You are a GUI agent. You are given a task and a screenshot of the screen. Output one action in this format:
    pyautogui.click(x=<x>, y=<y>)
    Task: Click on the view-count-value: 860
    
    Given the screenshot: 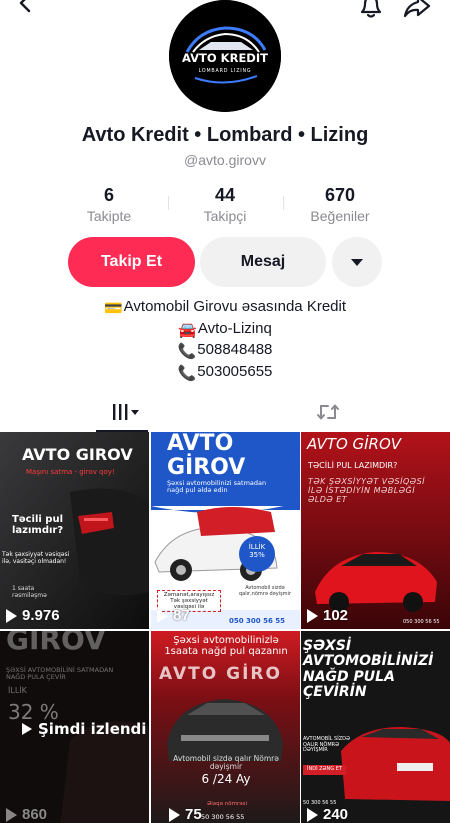 What is the action you would take?
    pyautogui.click(x=35, y=814)
    